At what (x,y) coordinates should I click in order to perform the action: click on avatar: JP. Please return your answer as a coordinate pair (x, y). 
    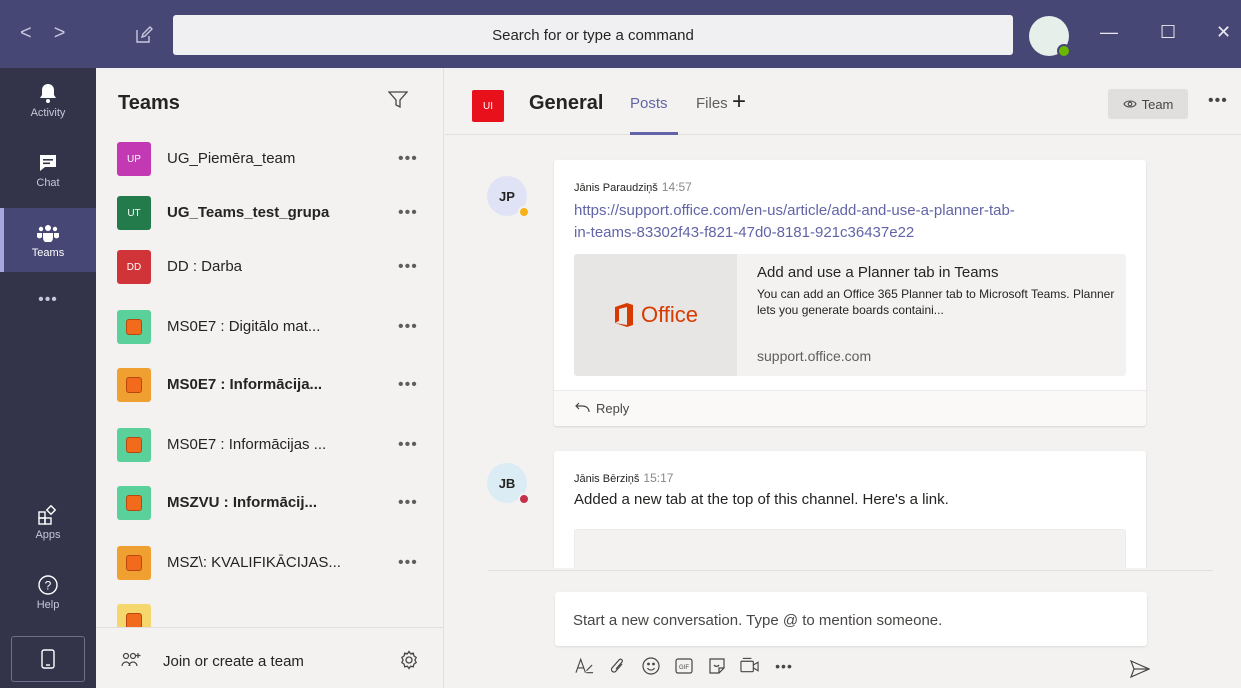
    Looking at the image, I should click on (508, 197).